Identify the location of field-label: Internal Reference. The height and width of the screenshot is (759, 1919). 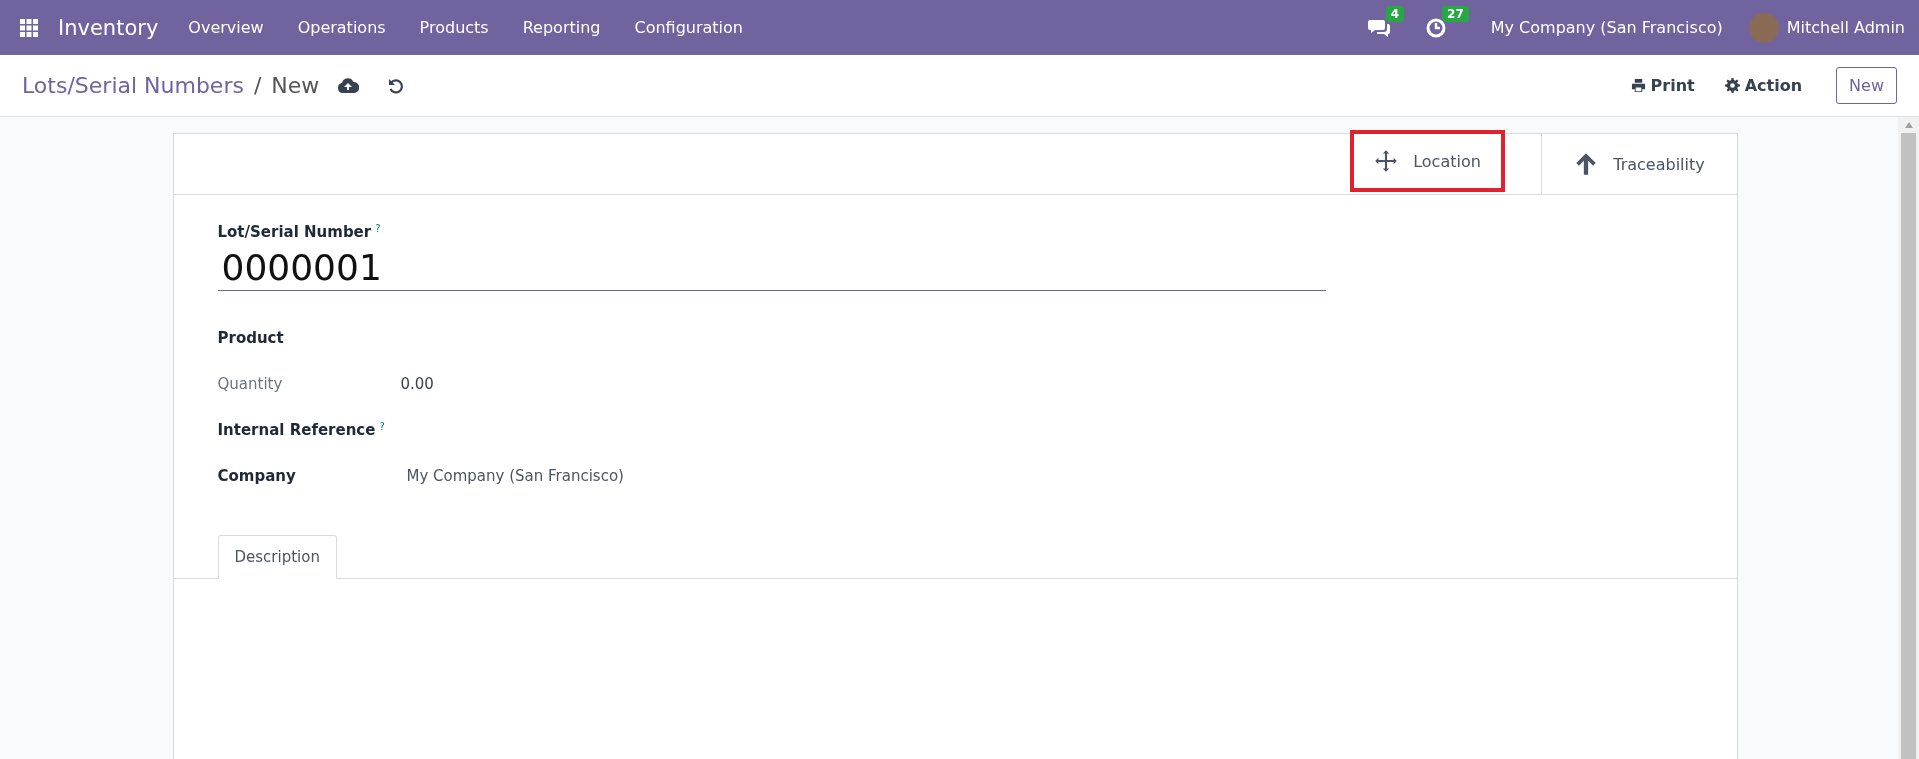
(296, 430).